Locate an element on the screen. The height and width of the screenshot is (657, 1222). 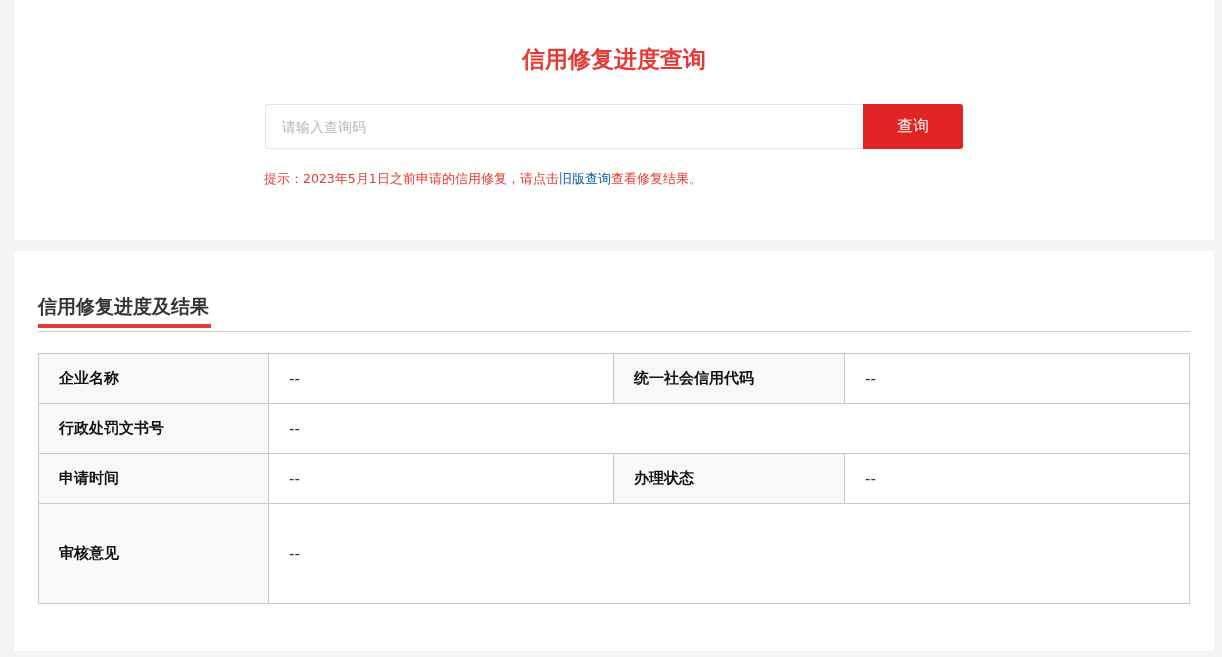
hint-text: 提示：2023年5月1日之前申请的信用修复，请点击旧版查询查看修复结果。 is located at coordinates (483, 179).